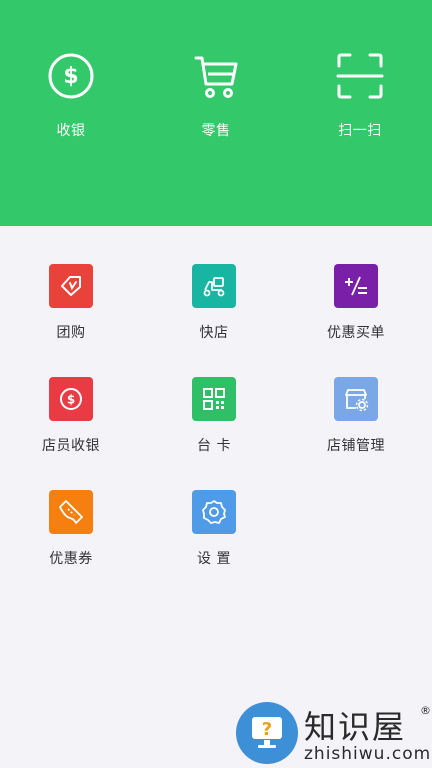  I want to click on store-settings-icon, so click(357, 400).